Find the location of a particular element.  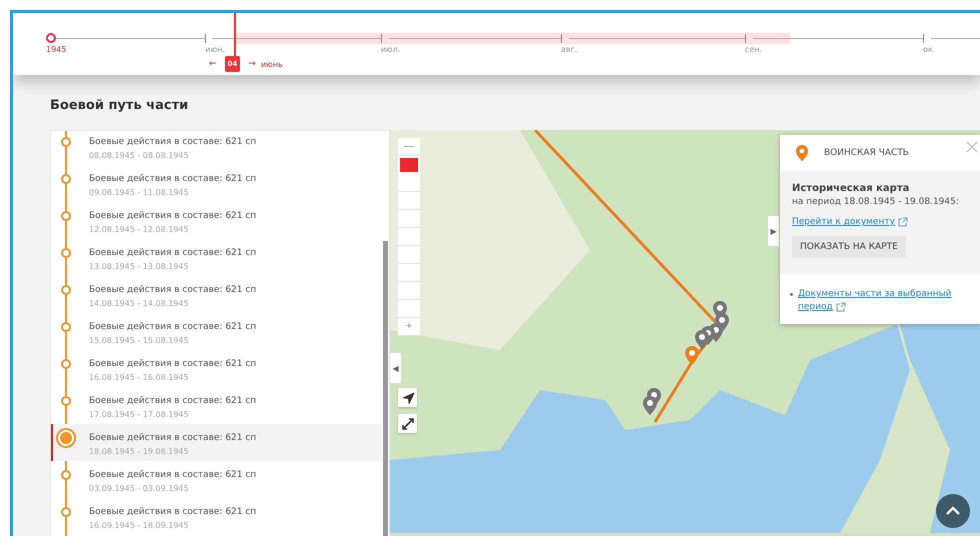

zoom-out-button: — is located at coordinates (409, 147).